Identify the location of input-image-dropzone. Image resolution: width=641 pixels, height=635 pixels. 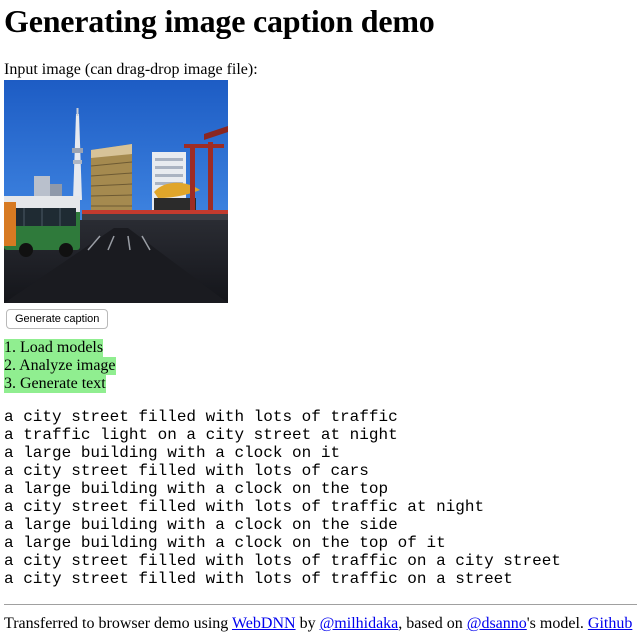
(116, 191).